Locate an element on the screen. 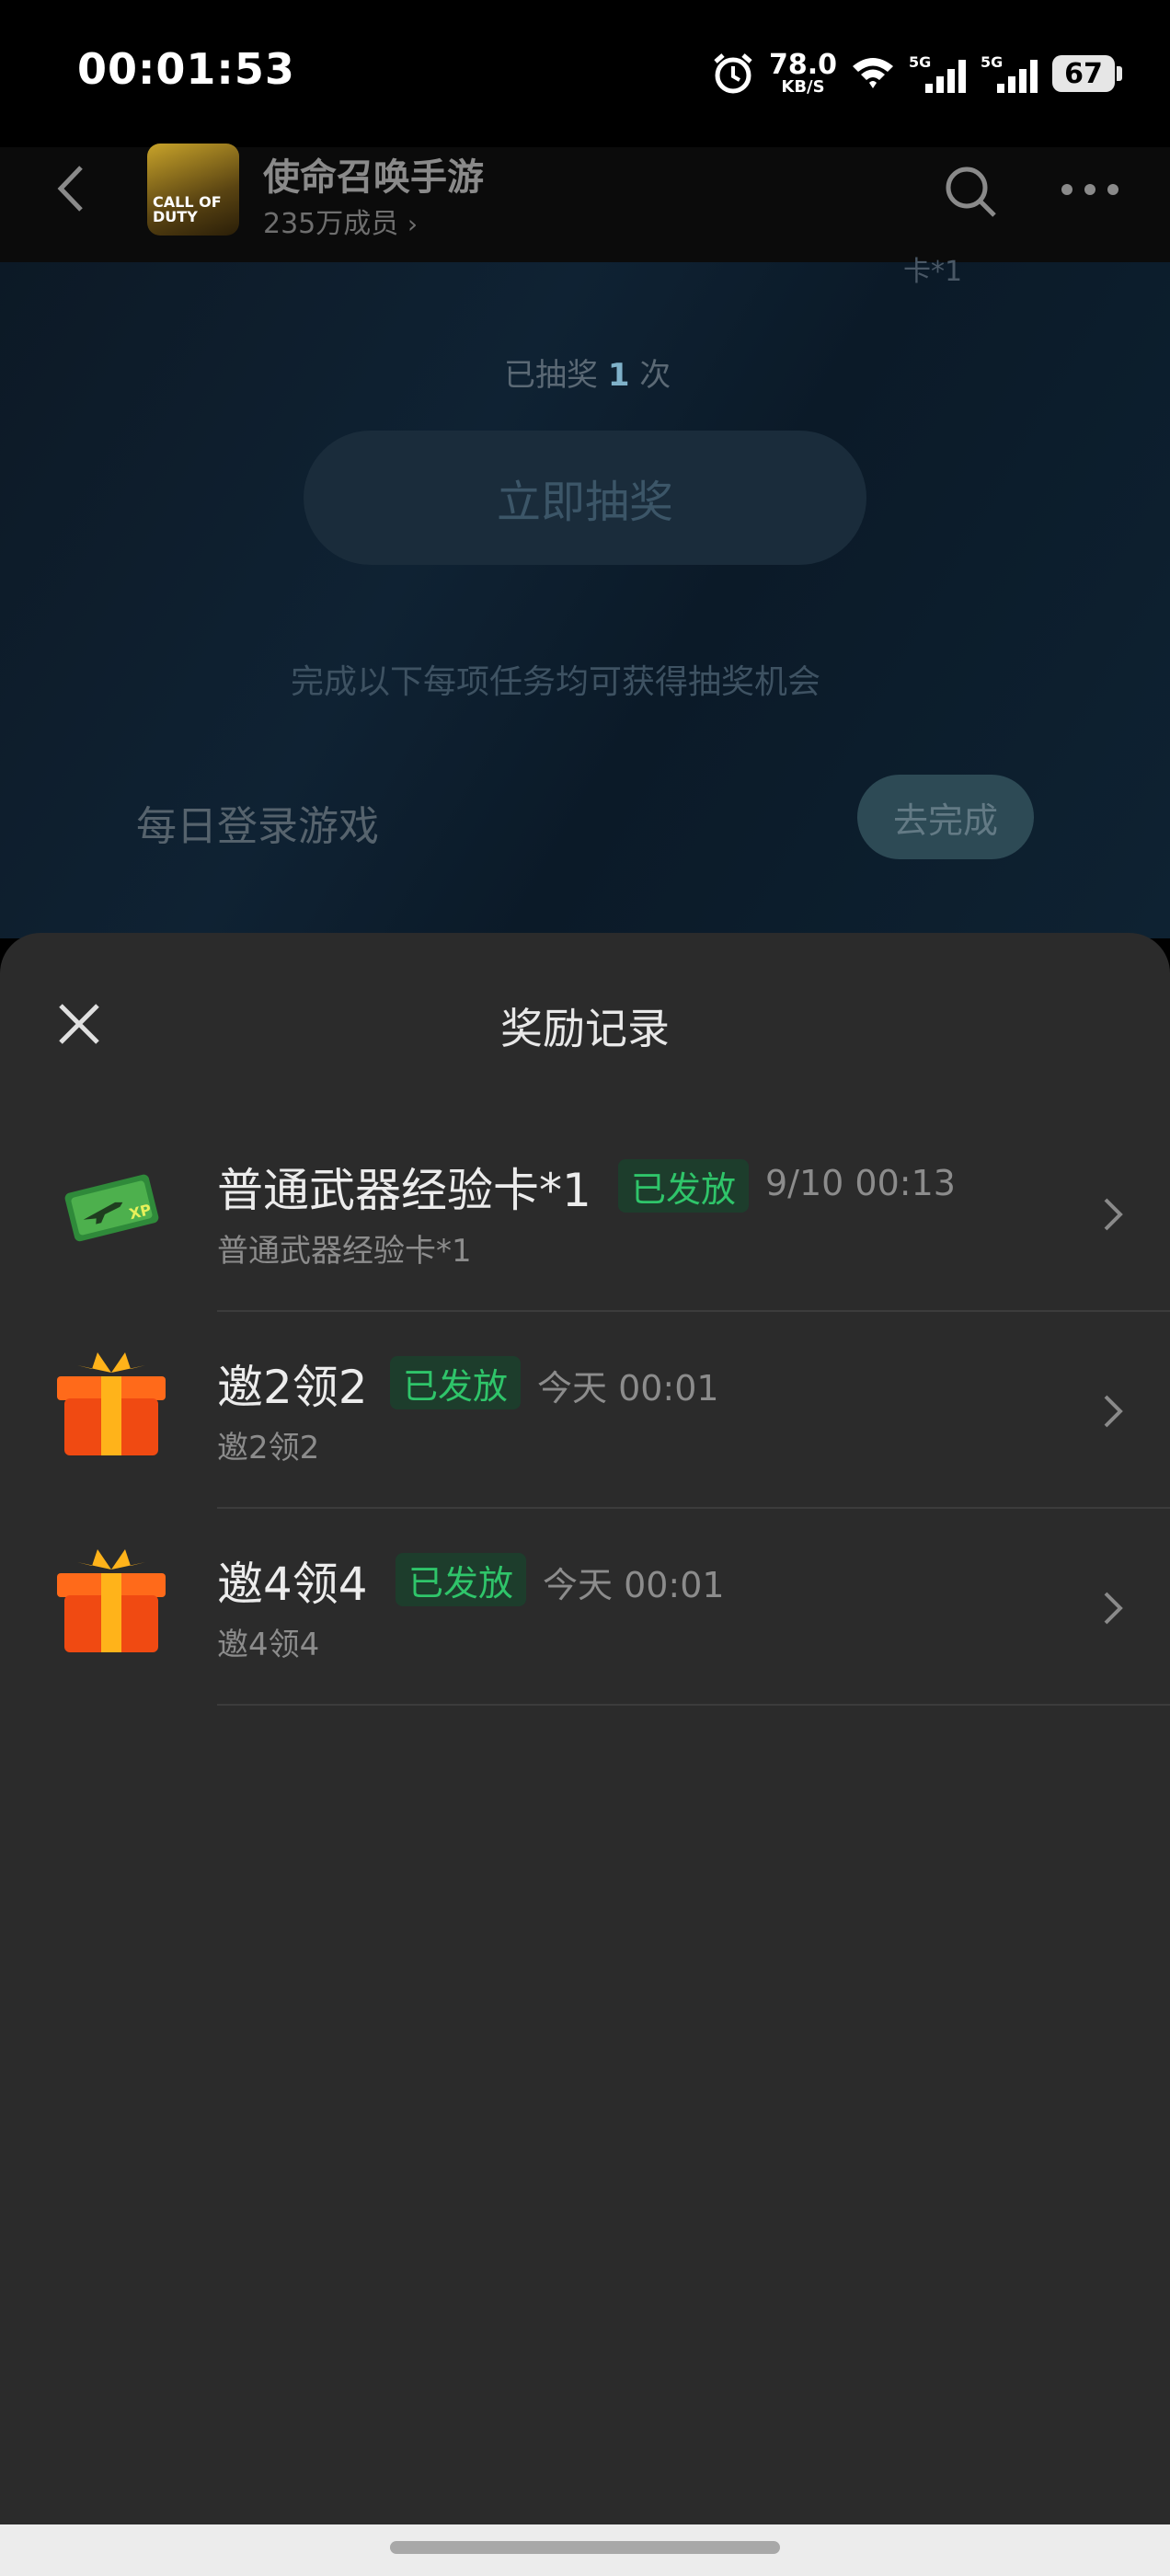 The width and height of the screenshot is (1170, 2576). battery-icon: 67 is located at coordinates (1087, 73).